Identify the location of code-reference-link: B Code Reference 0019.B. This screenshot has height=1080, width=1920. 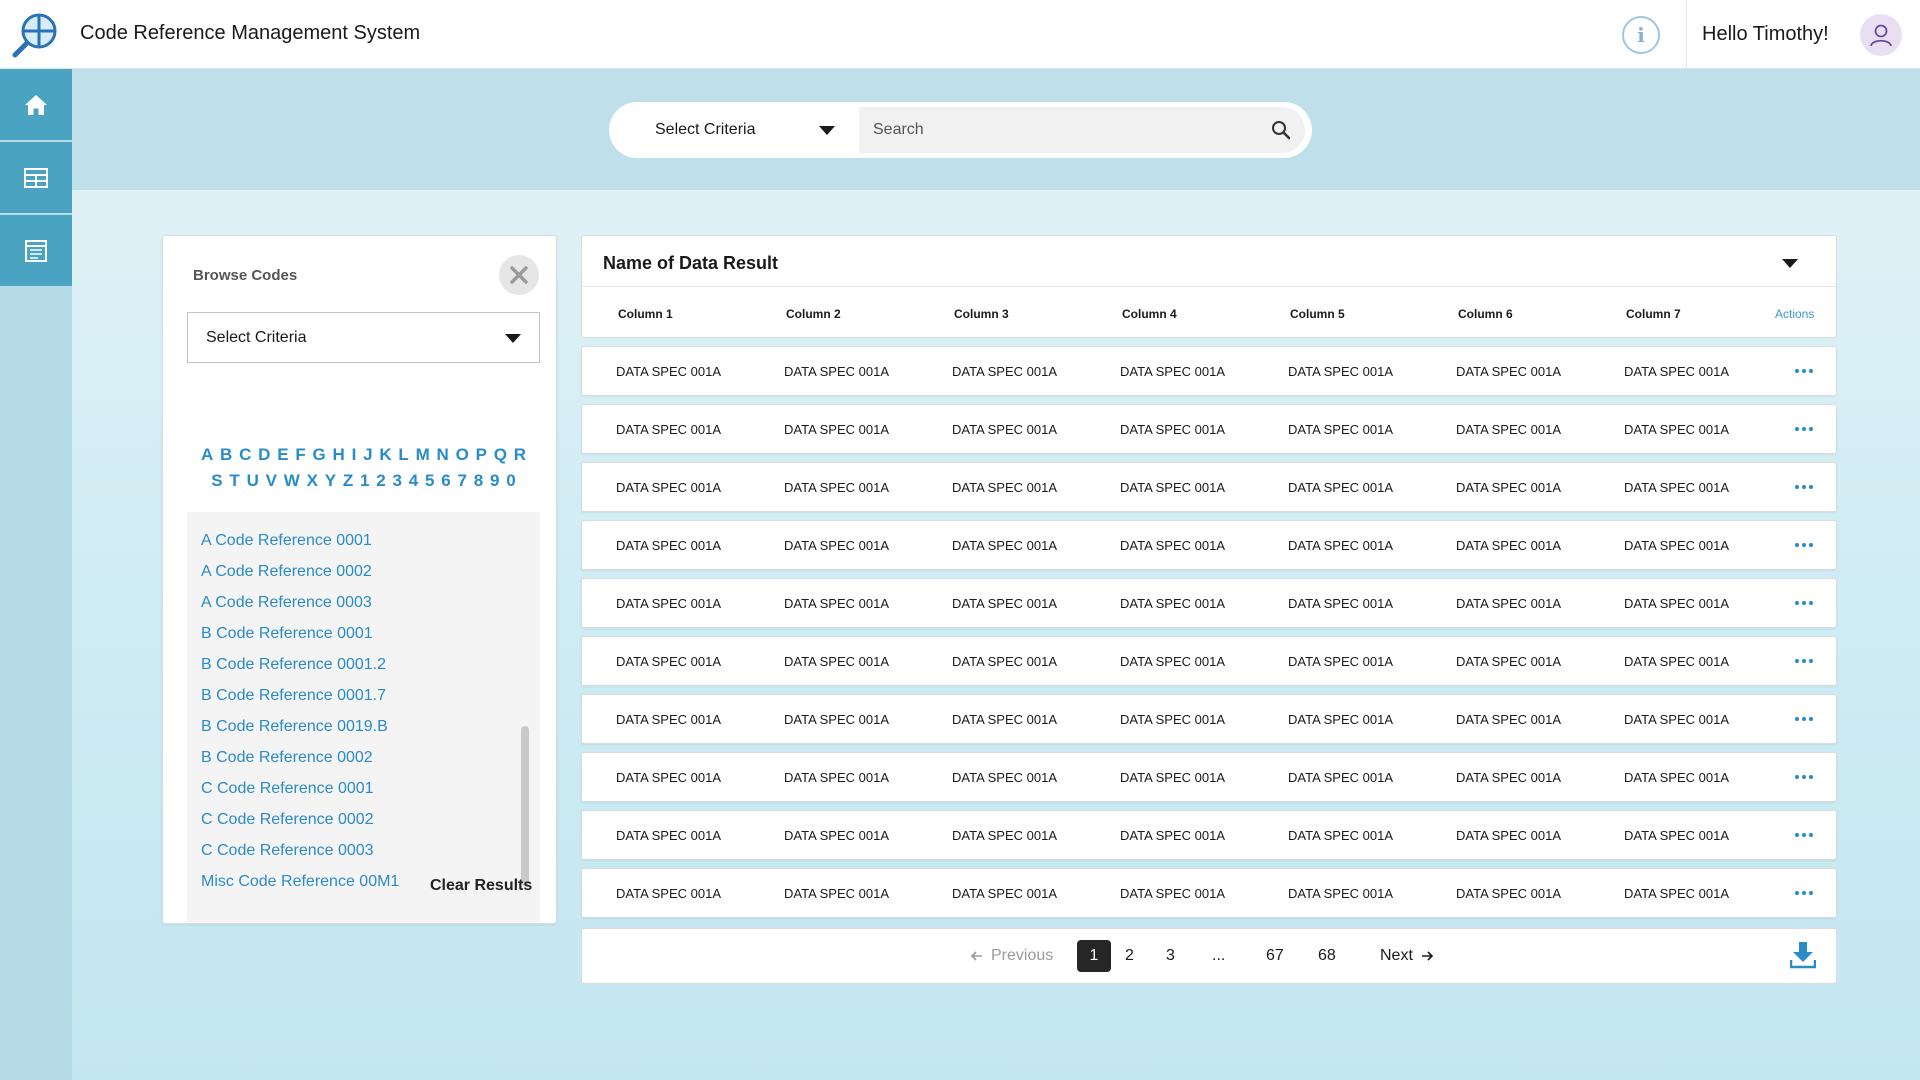
(294, 727).